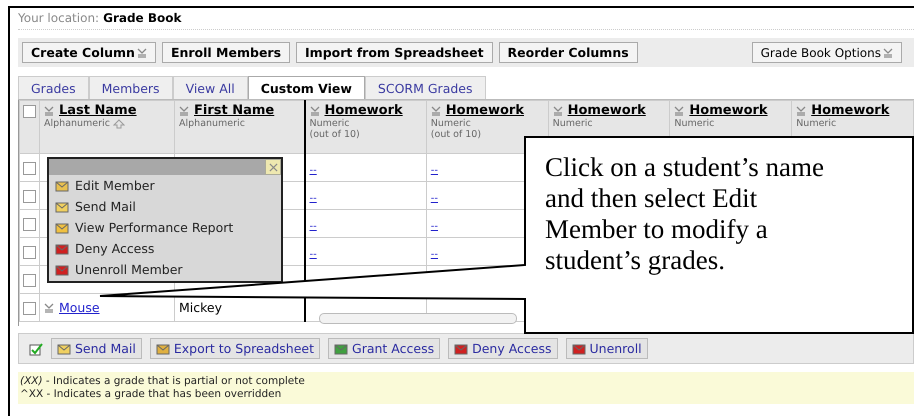 The height and width of the screenshot is (416, 914). Describe the element at coordinates (418, 318) in the screenshot. I see `horizontal-scrollbar` at that location.